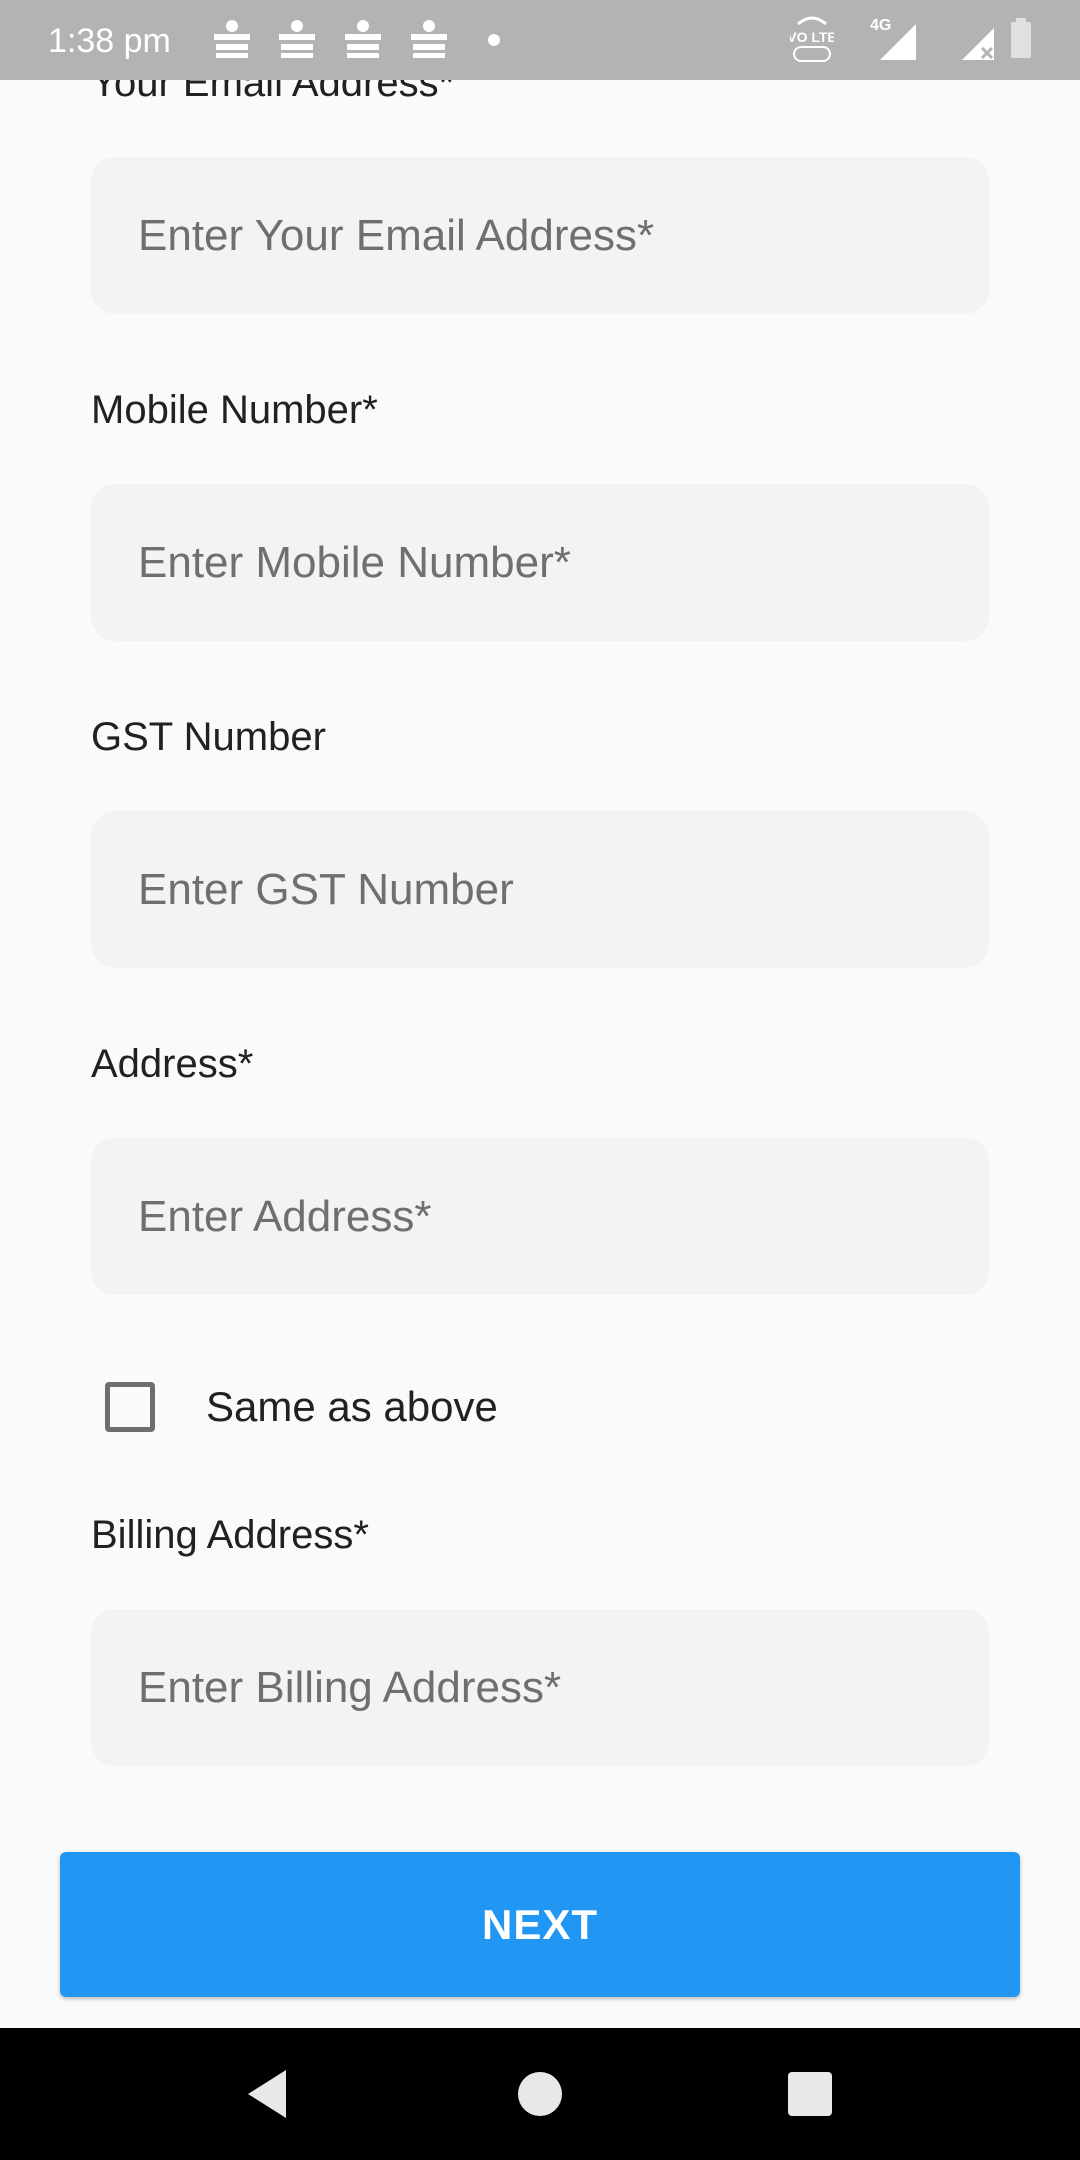  What do you see at coordinates (540, 40) in the screenshot?
I see `status-bar: 1:38 pm VO LTE 4G` at bounding box center [540, 40].